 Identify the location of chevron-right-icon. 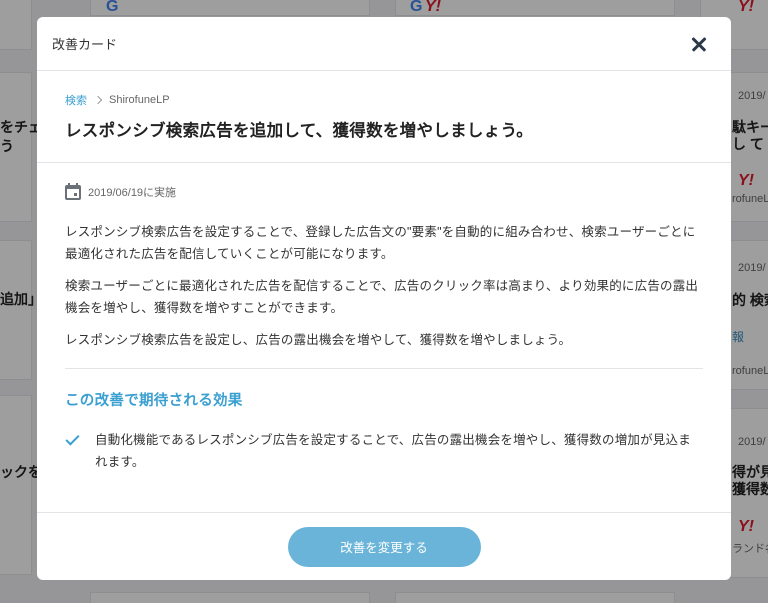
(98, 100).